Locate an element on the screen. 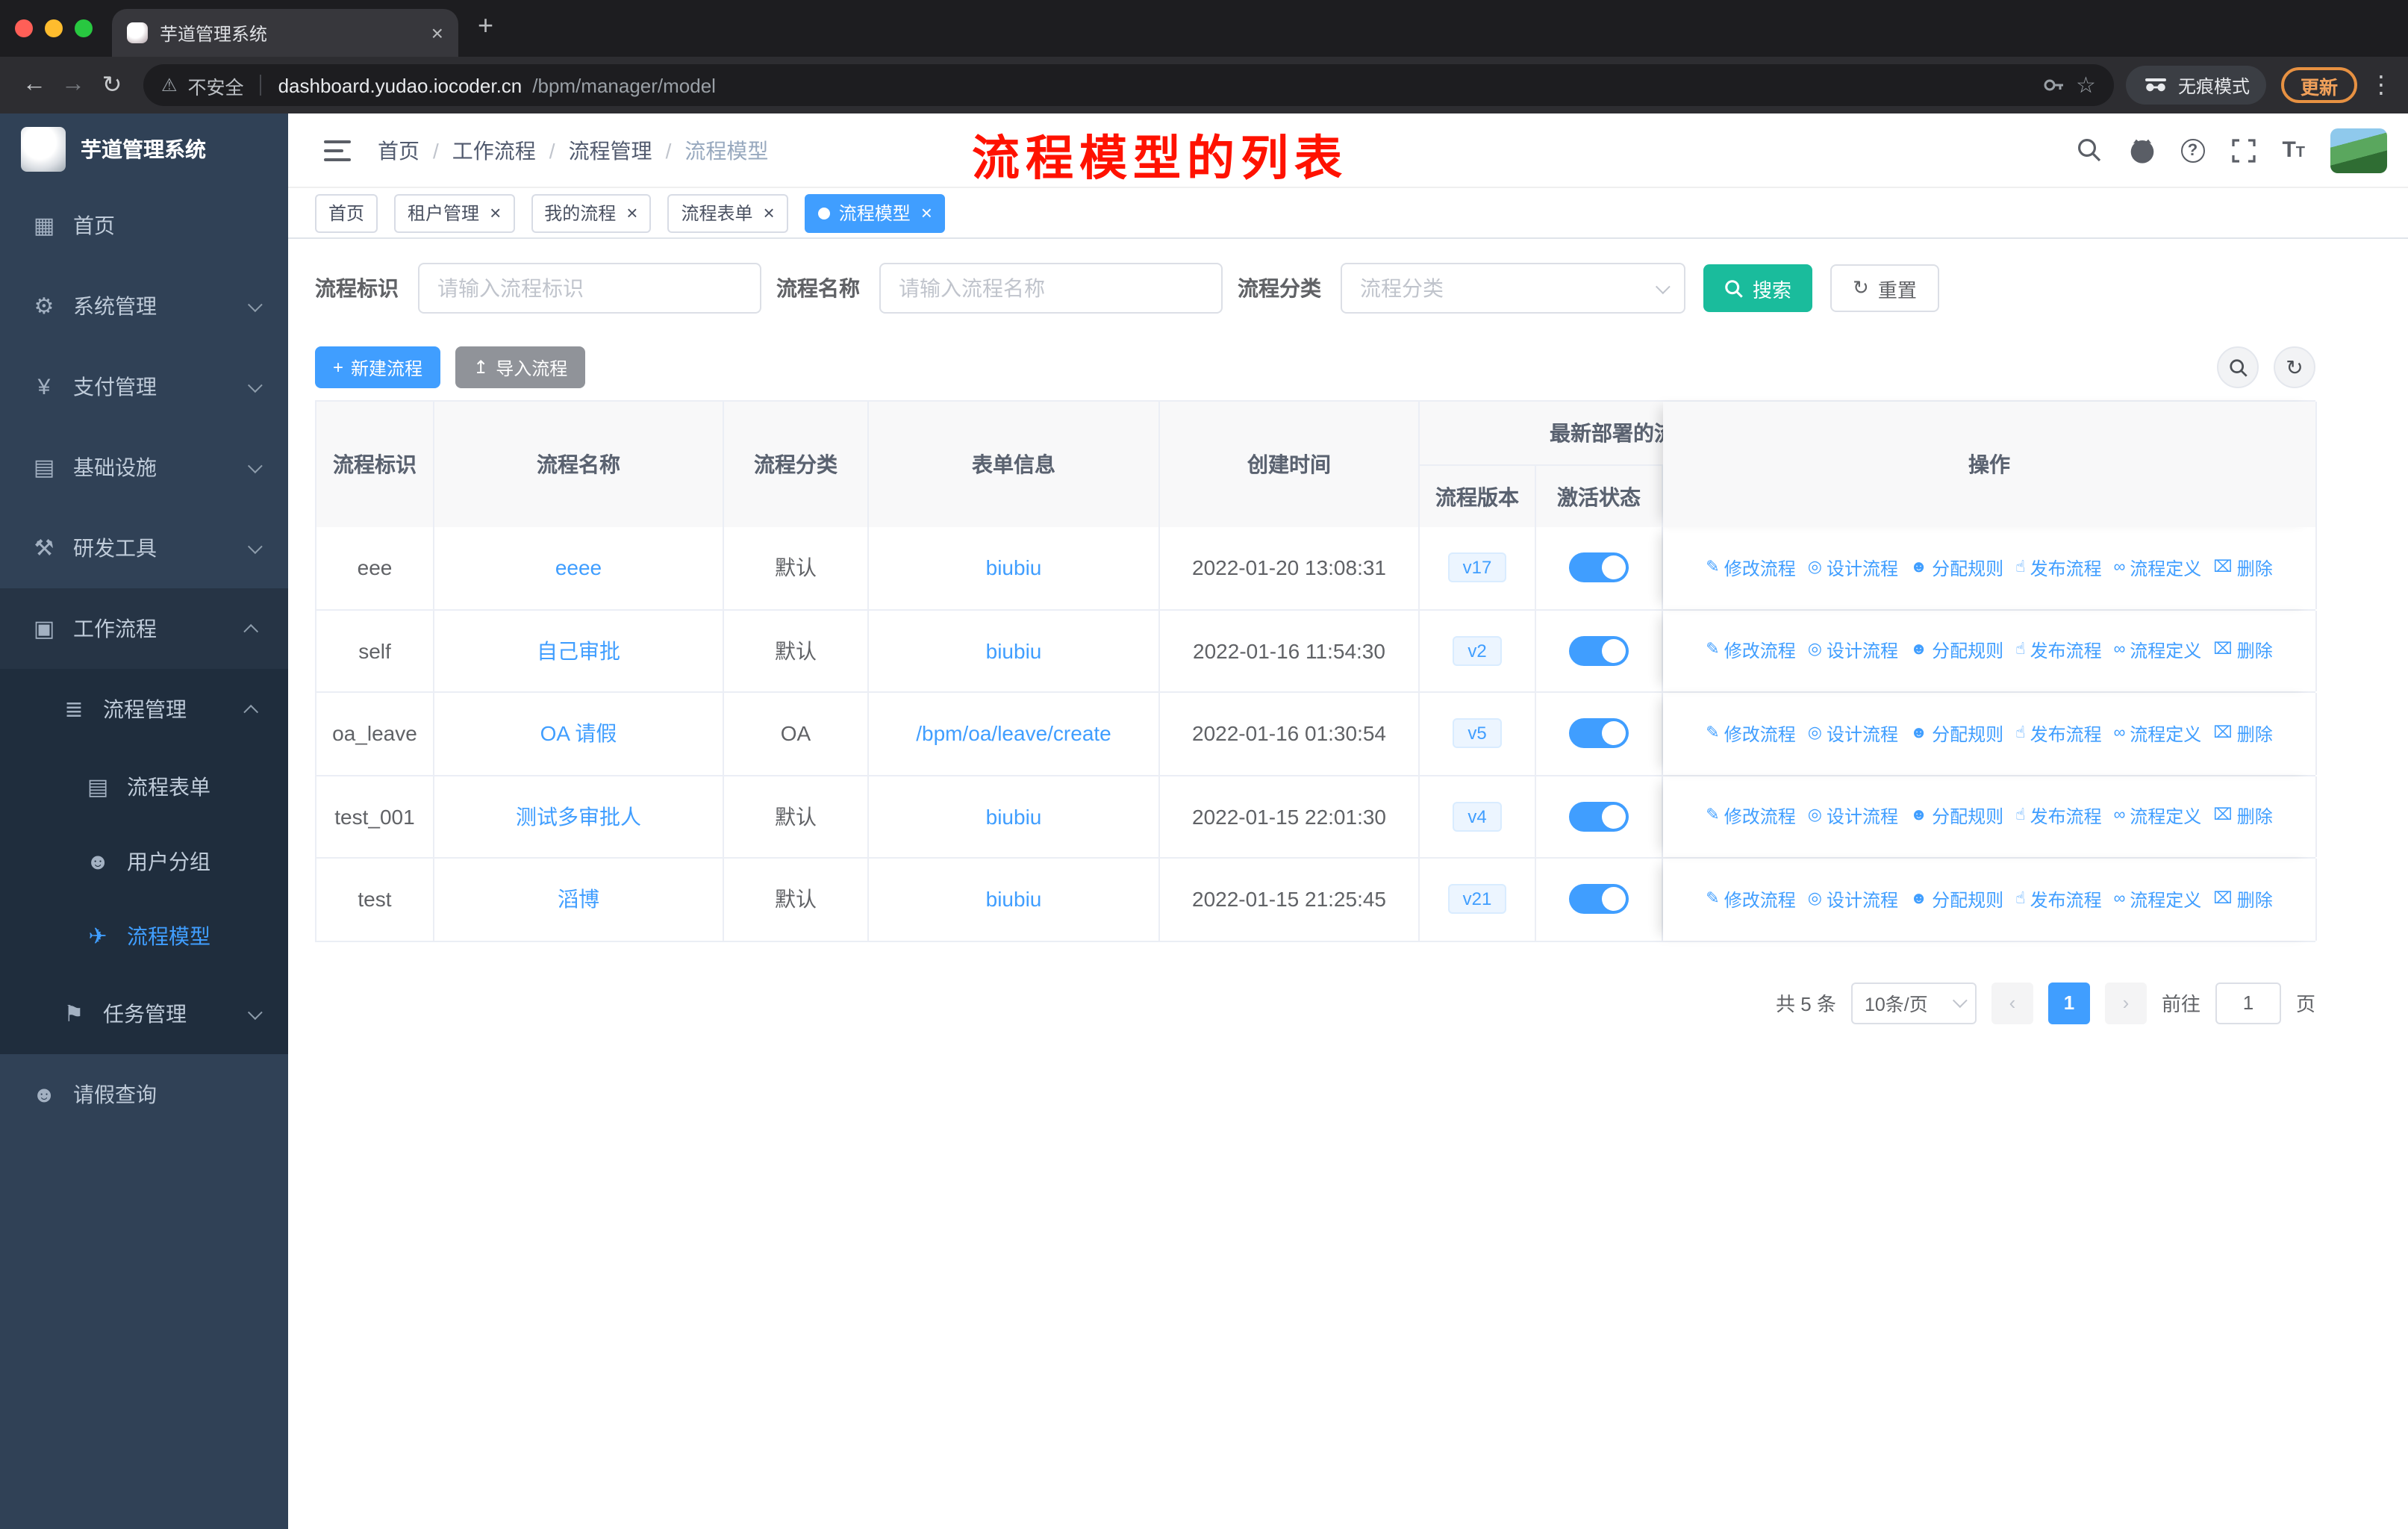  search-icon is located at coordinates (2089, 150).